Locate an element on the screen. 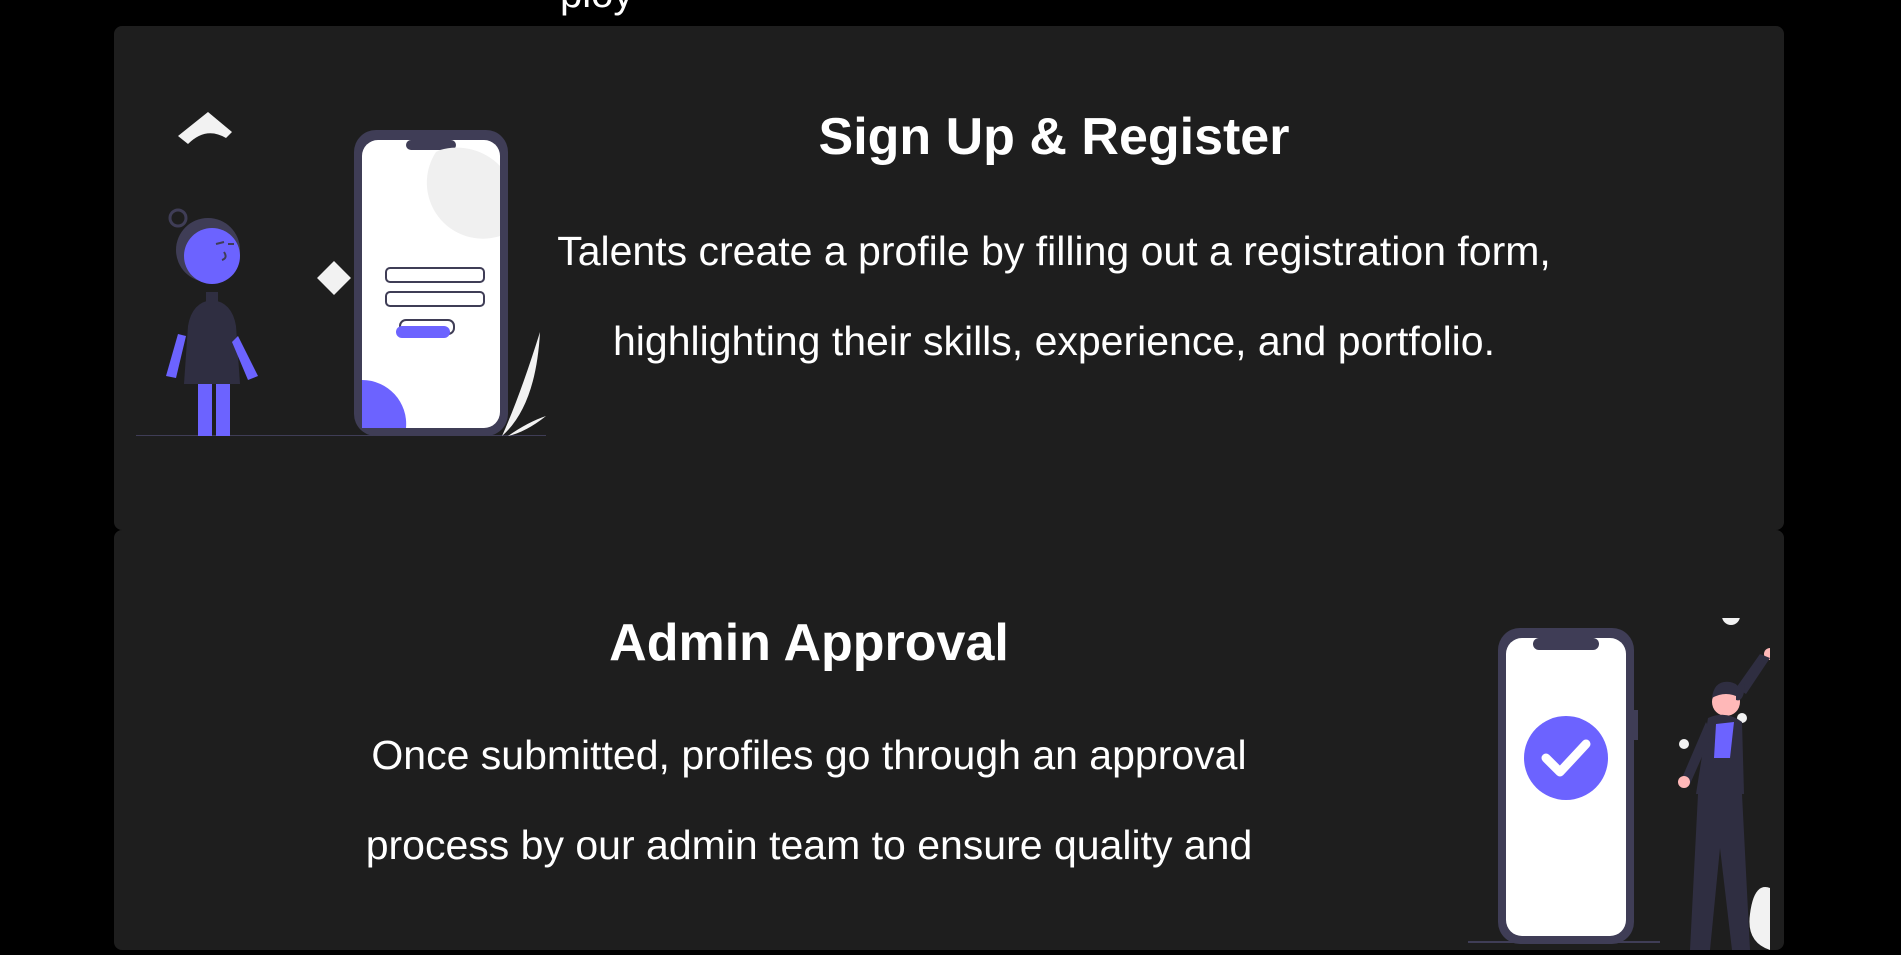  leaf-icon is located at coordinates (1759, 918).